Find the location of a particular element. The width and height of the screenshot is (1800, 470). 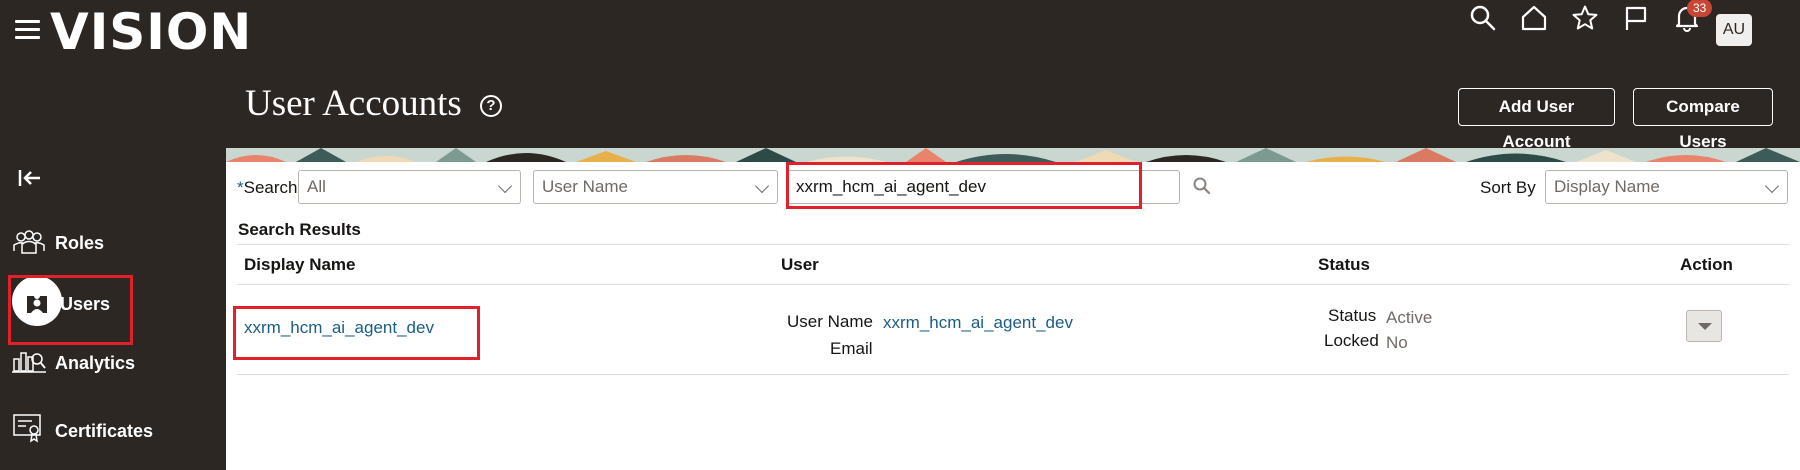

sort-by-label: Sort By is located at coordinates (1508, 187).